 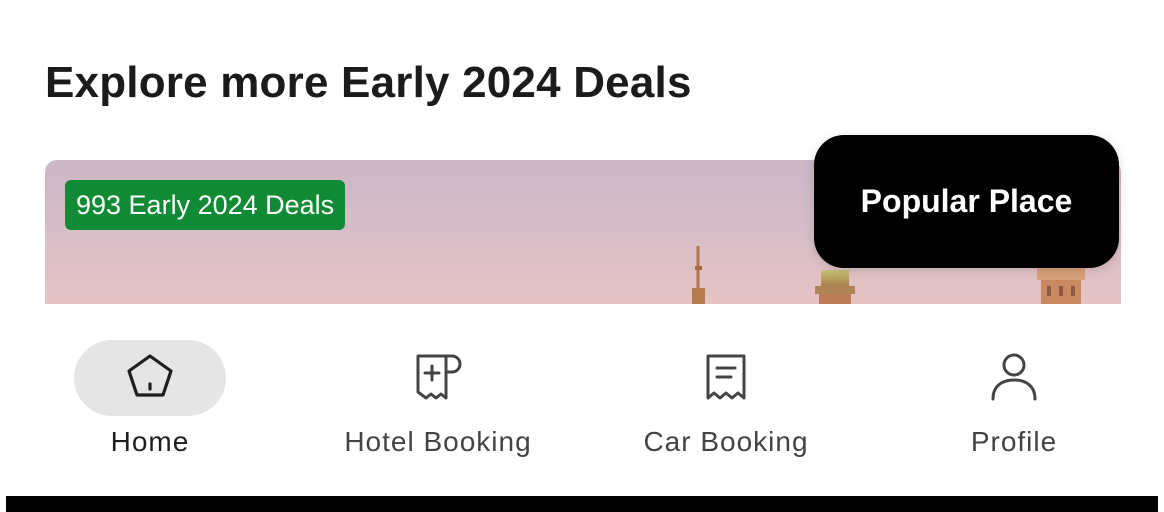 I want to click on nav-label-home: Home, so click(x=150, y=441).